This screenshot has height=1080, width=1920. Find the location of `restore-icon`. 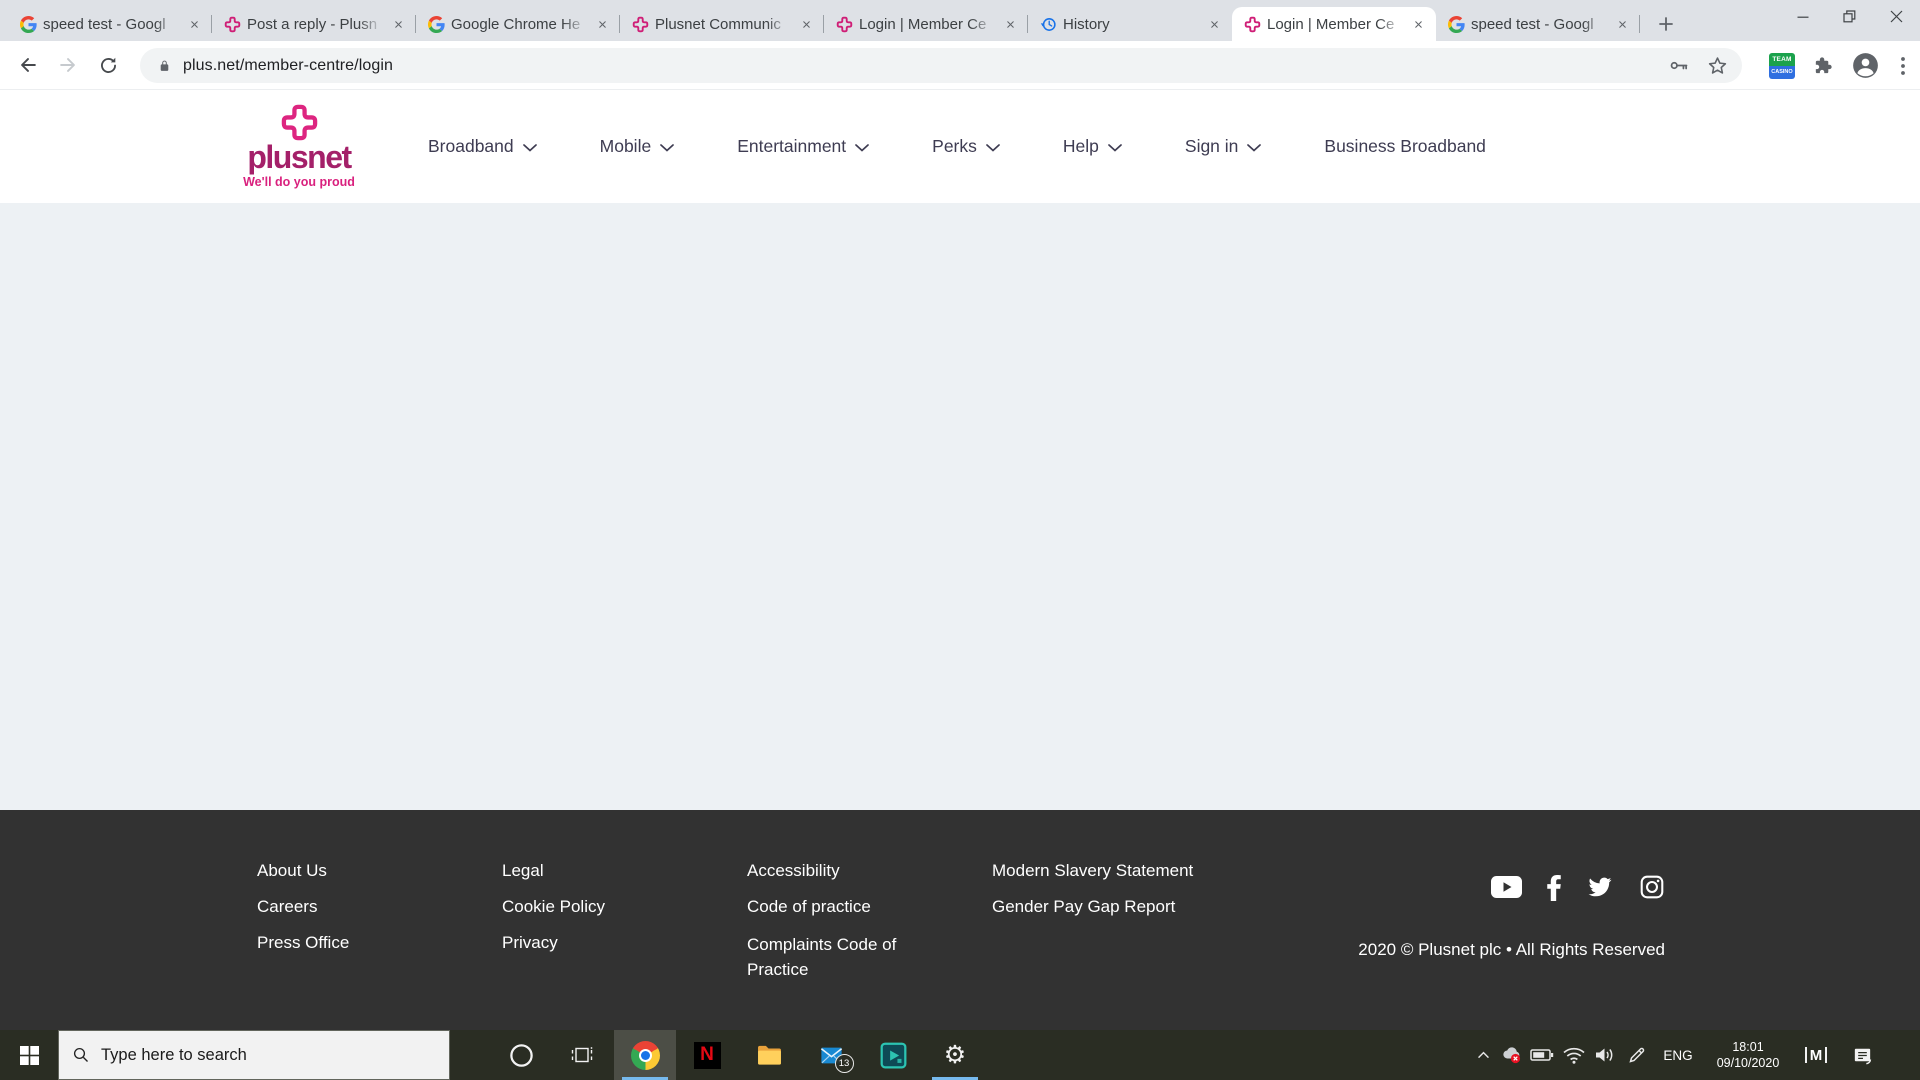

restore-icon is located at coordinates (1849, 16).